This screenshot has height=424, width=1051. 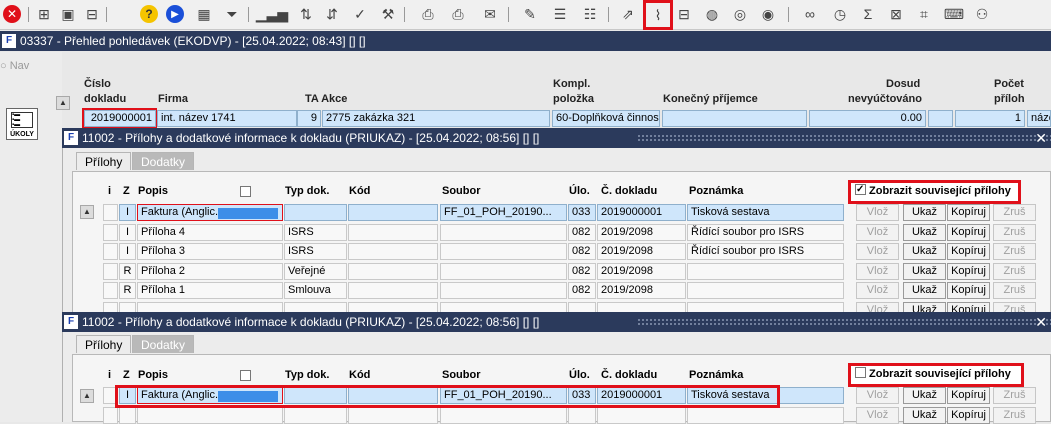 I want to click on popis-cell, so click(x=210, y=415).